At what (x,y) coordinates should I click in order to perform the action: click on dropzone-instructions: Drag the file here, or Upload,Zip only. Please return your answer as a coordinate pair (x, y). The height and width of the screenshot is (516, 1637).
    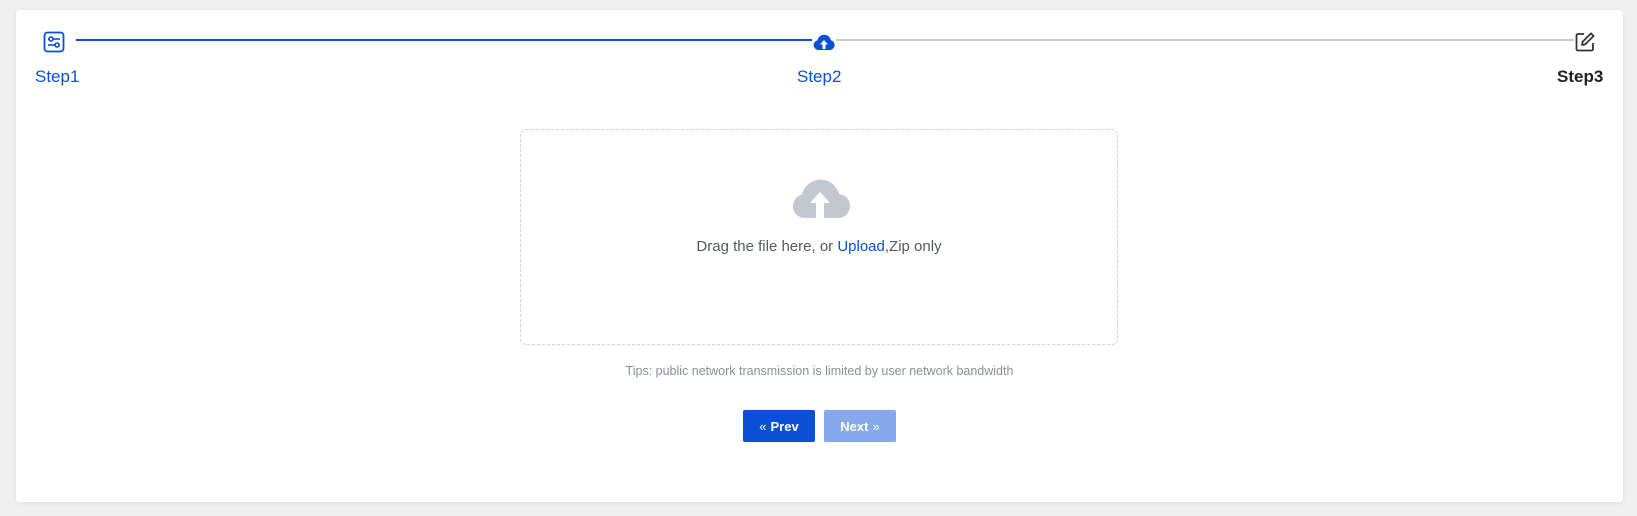
    Looking at the image, I should click on (819, 246).